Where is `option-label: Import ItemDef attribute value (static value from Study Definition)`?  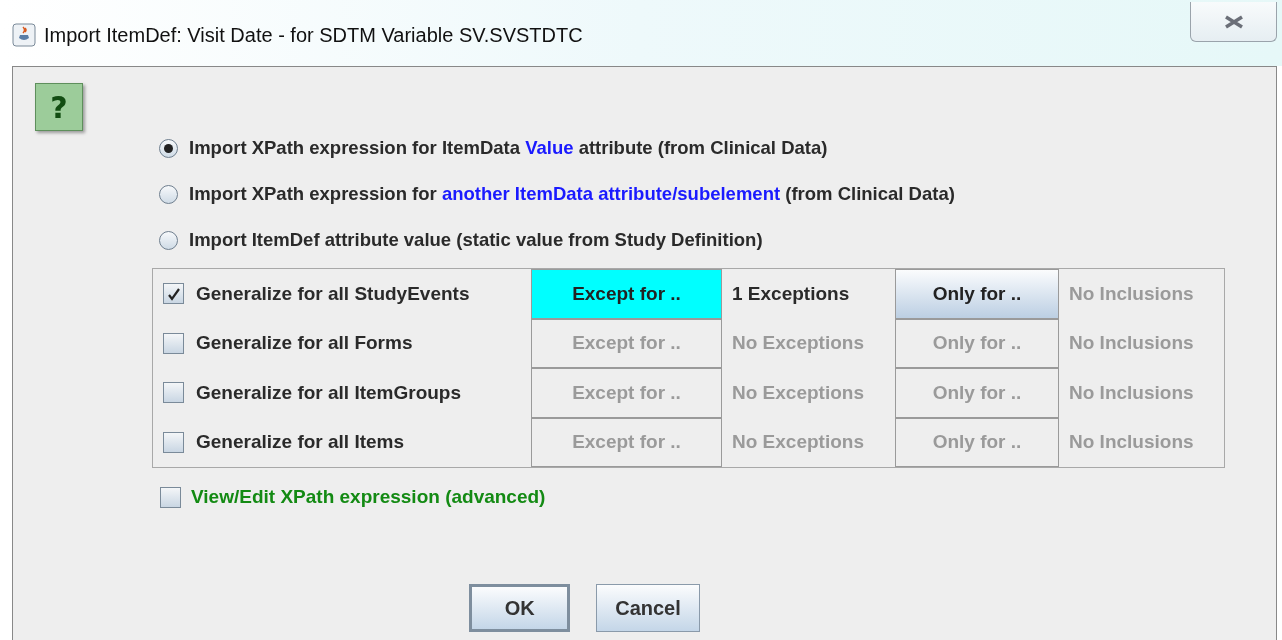 option-label: Import ItemDef attribute value (static value from Study Definition) is located at coordinates (476, 240).